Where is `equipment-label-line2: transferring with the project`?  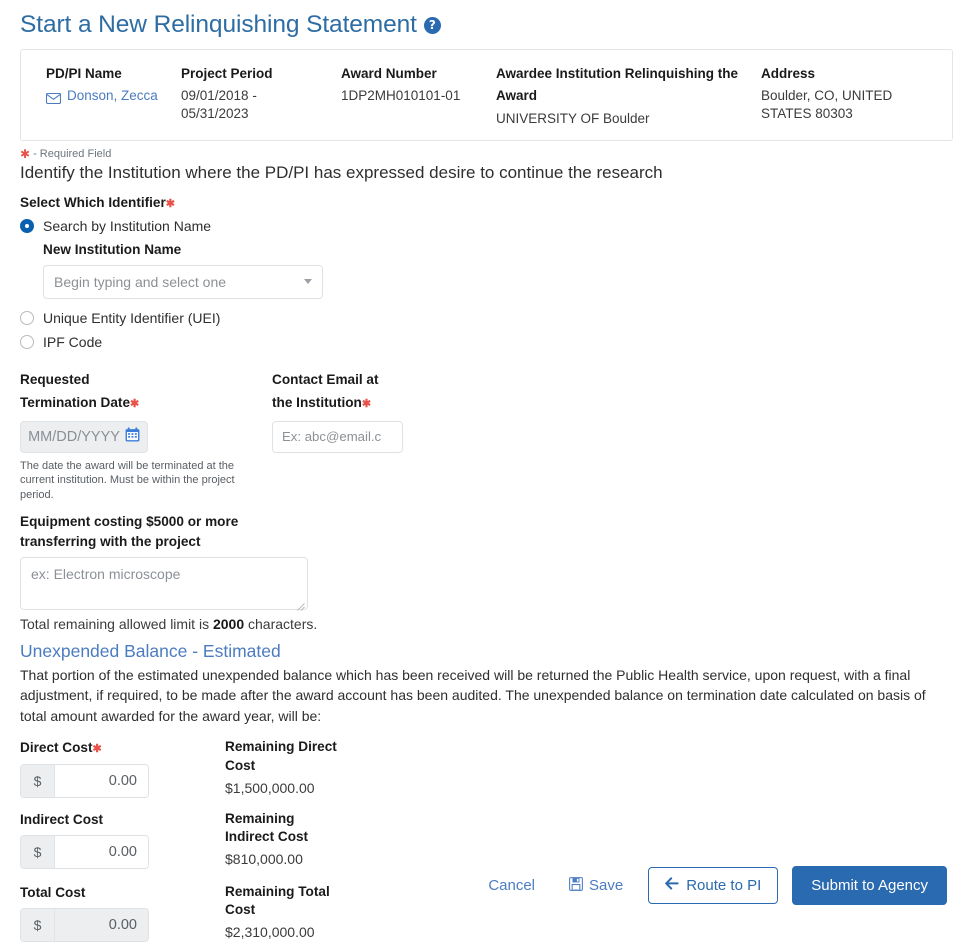 equipment-label-line2: transferring with the project is located at coordinates (110, 541).